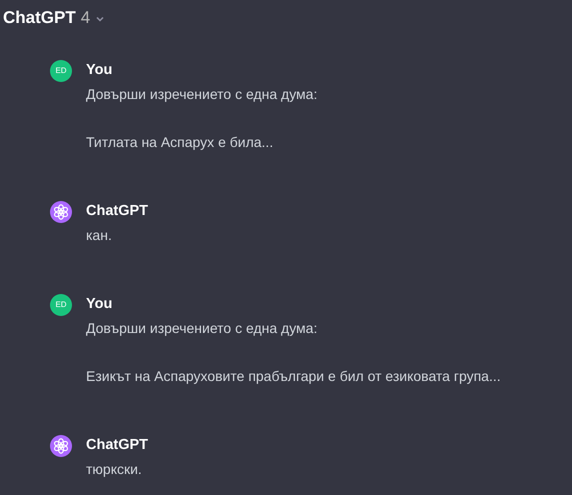 The image size is (572, 495). I want to click on message-text: тюркски., so click(114, 469).